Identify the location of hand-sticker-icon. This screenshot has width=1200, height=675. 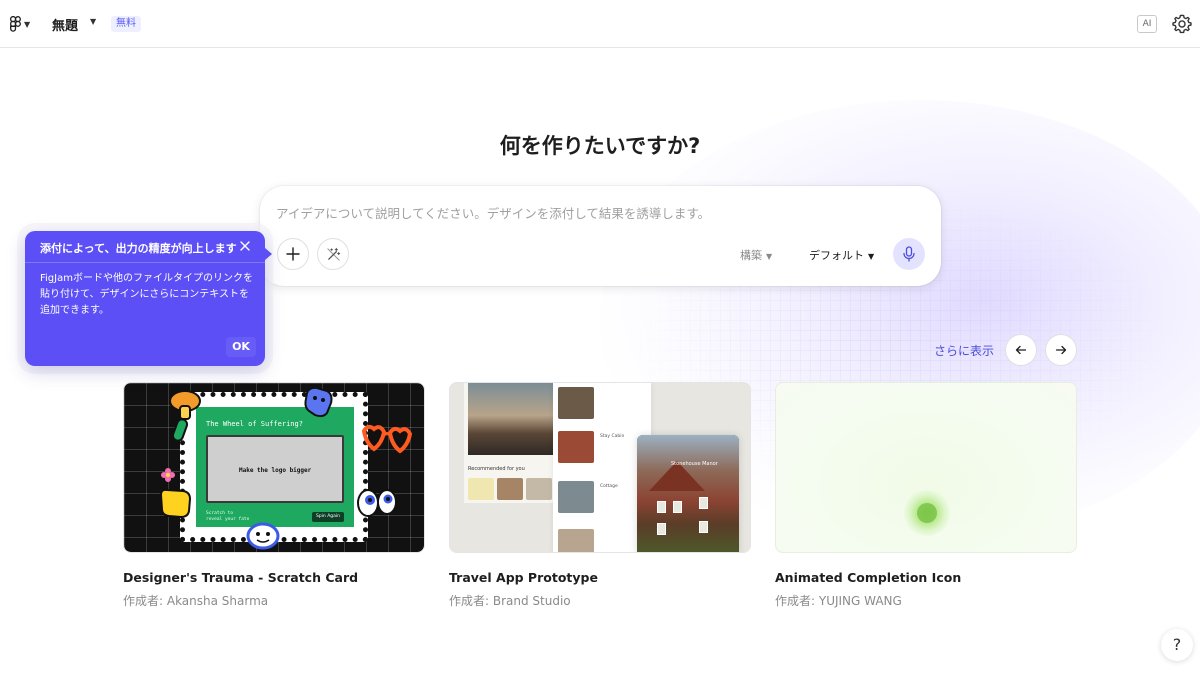
(175, 503).